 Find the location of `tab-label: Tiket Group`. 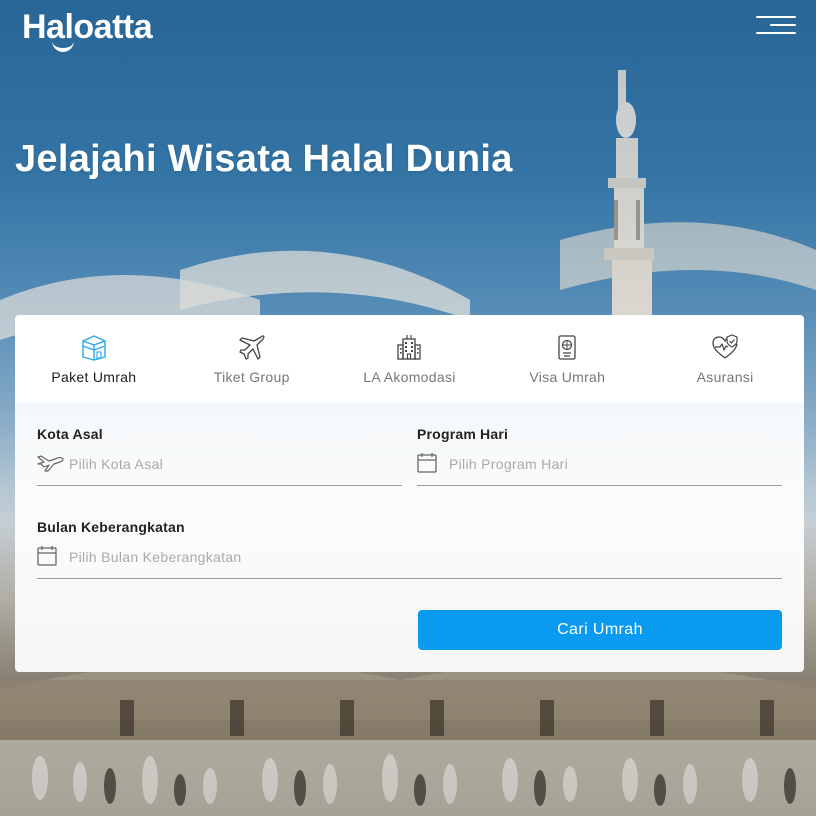

tab-label: Tiket Group is located at coordinates (251, 377).